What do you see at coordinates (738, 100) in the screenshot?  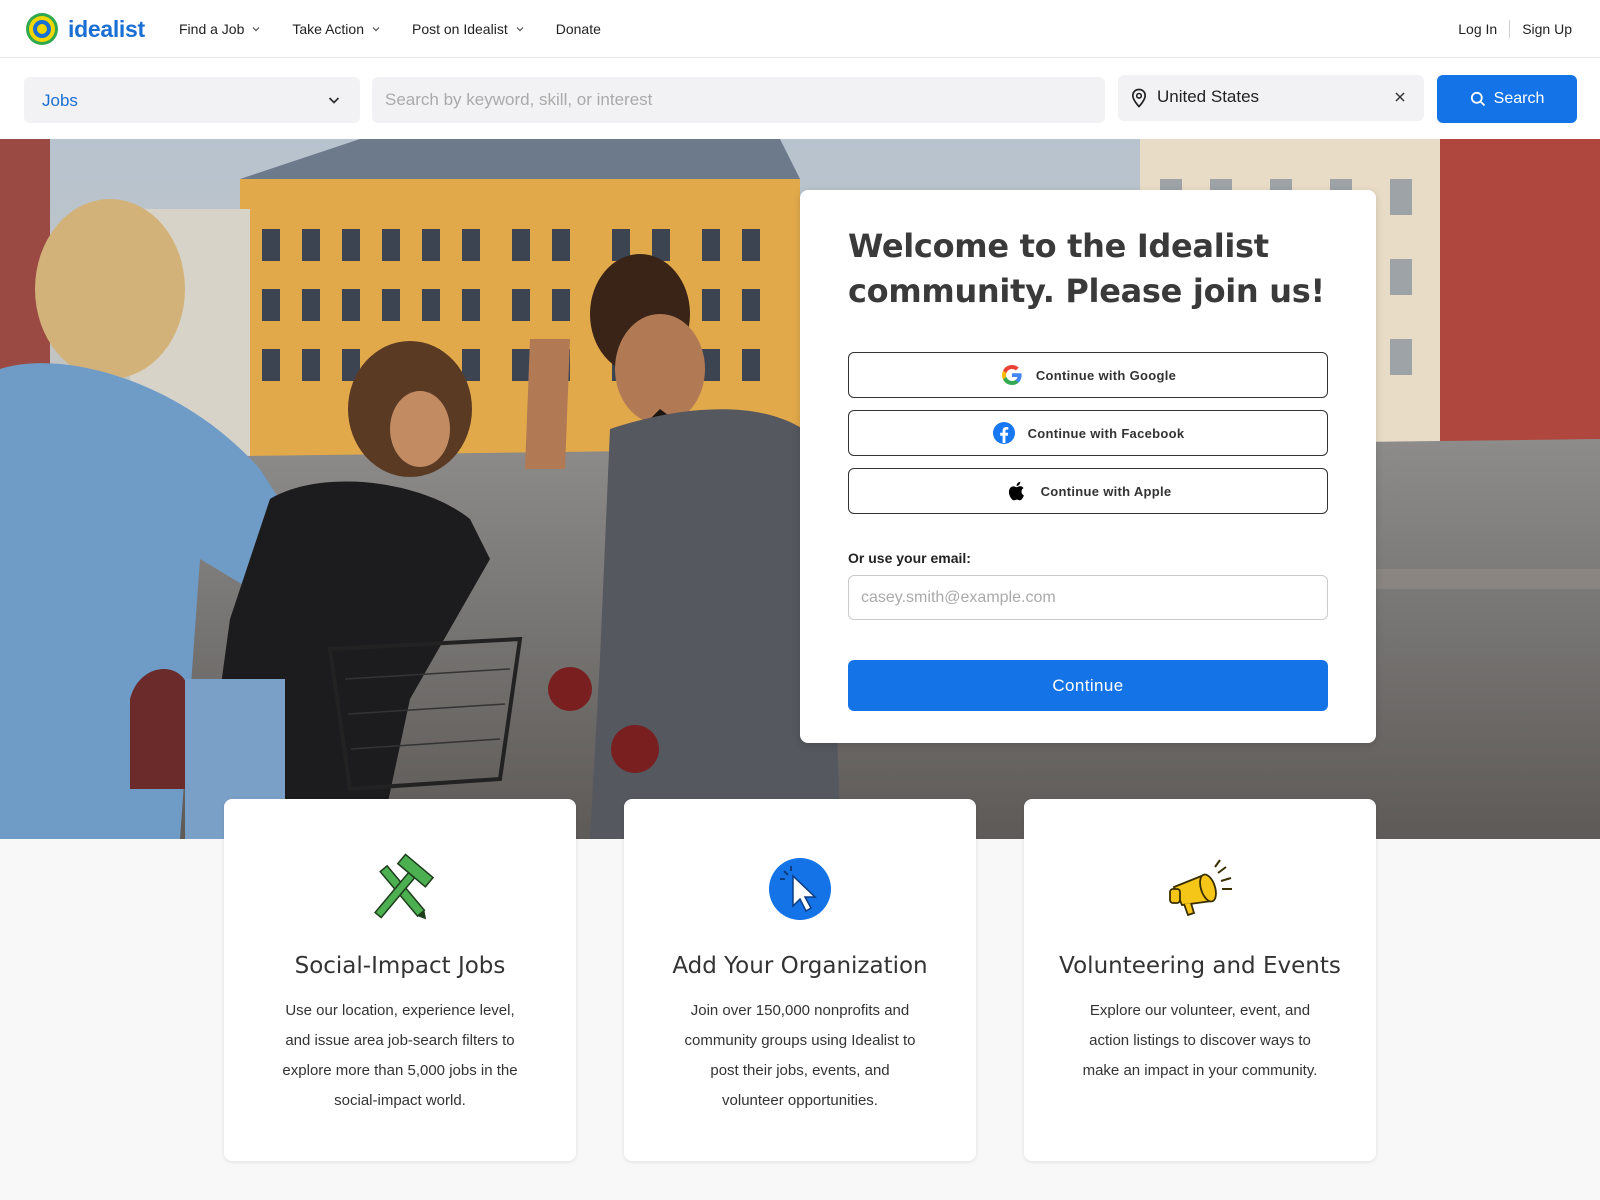 I see `keyword-search-input` at bounding box center [738, 100].